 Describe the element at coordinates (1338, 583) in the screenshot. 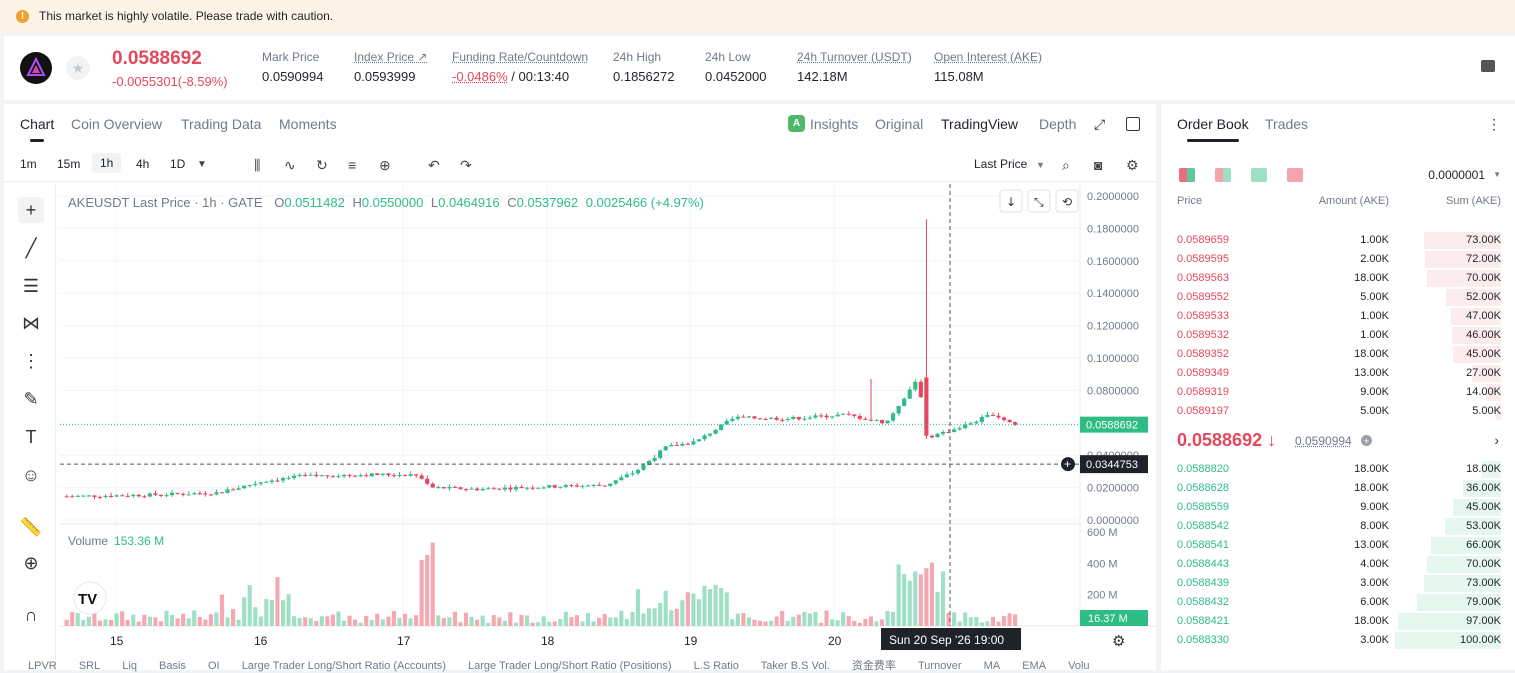

I see `bid-row: 0.0588439 3.00K 73.00K` at that location.